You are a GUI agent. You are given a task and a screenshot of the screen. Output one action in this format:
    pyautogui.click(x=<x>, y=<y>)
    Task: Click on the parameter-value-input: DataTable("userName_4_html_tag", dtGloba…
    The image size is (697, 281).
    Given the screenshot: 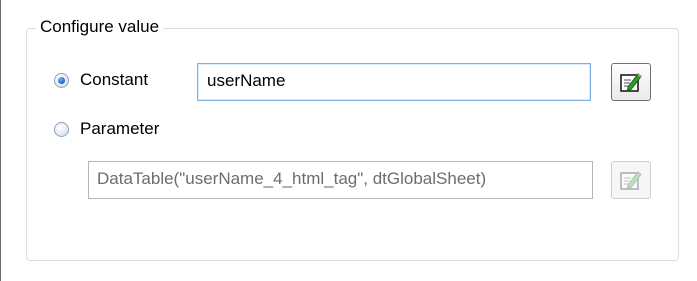 What is the action you would take?
    pyautogui.click(x=340, y=180)
    